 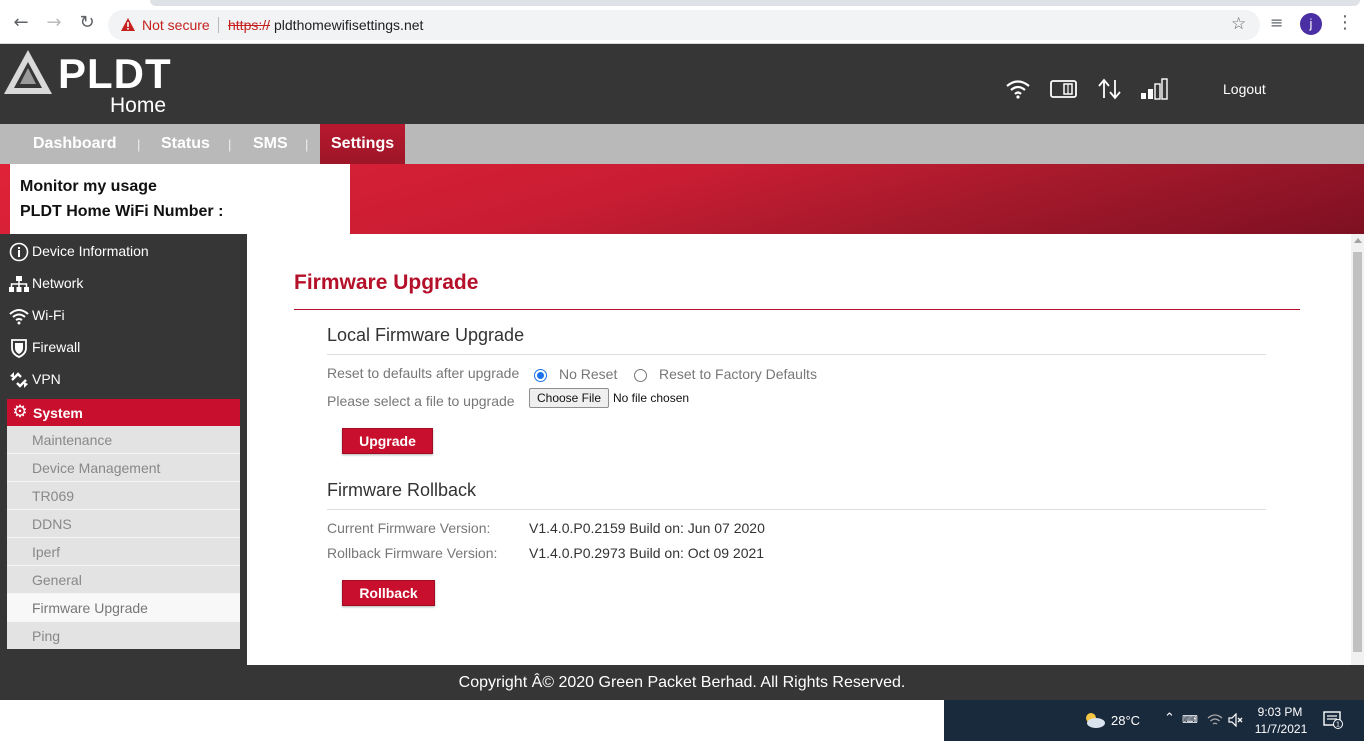 I want to click on sidebar-item-label: Network, so click(x=58, y=283).